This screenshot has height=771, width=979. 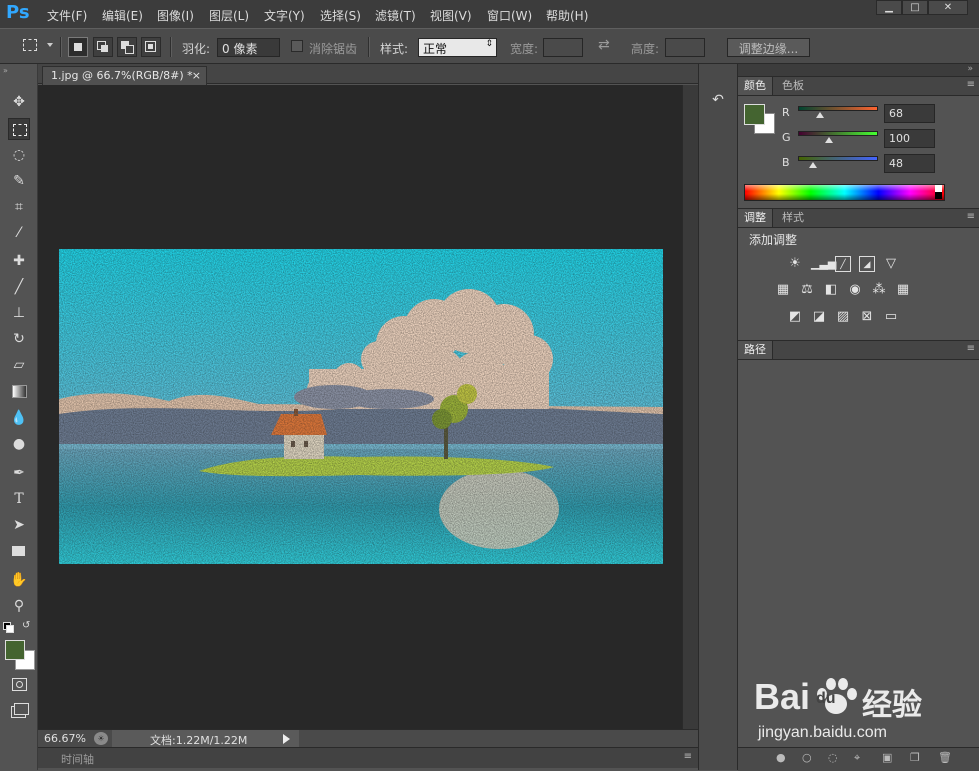 What do you see at coordinates (26, 625) in the screenshot?
I see `swap-colors-icon: ↺` at bounding box center [26, 625].